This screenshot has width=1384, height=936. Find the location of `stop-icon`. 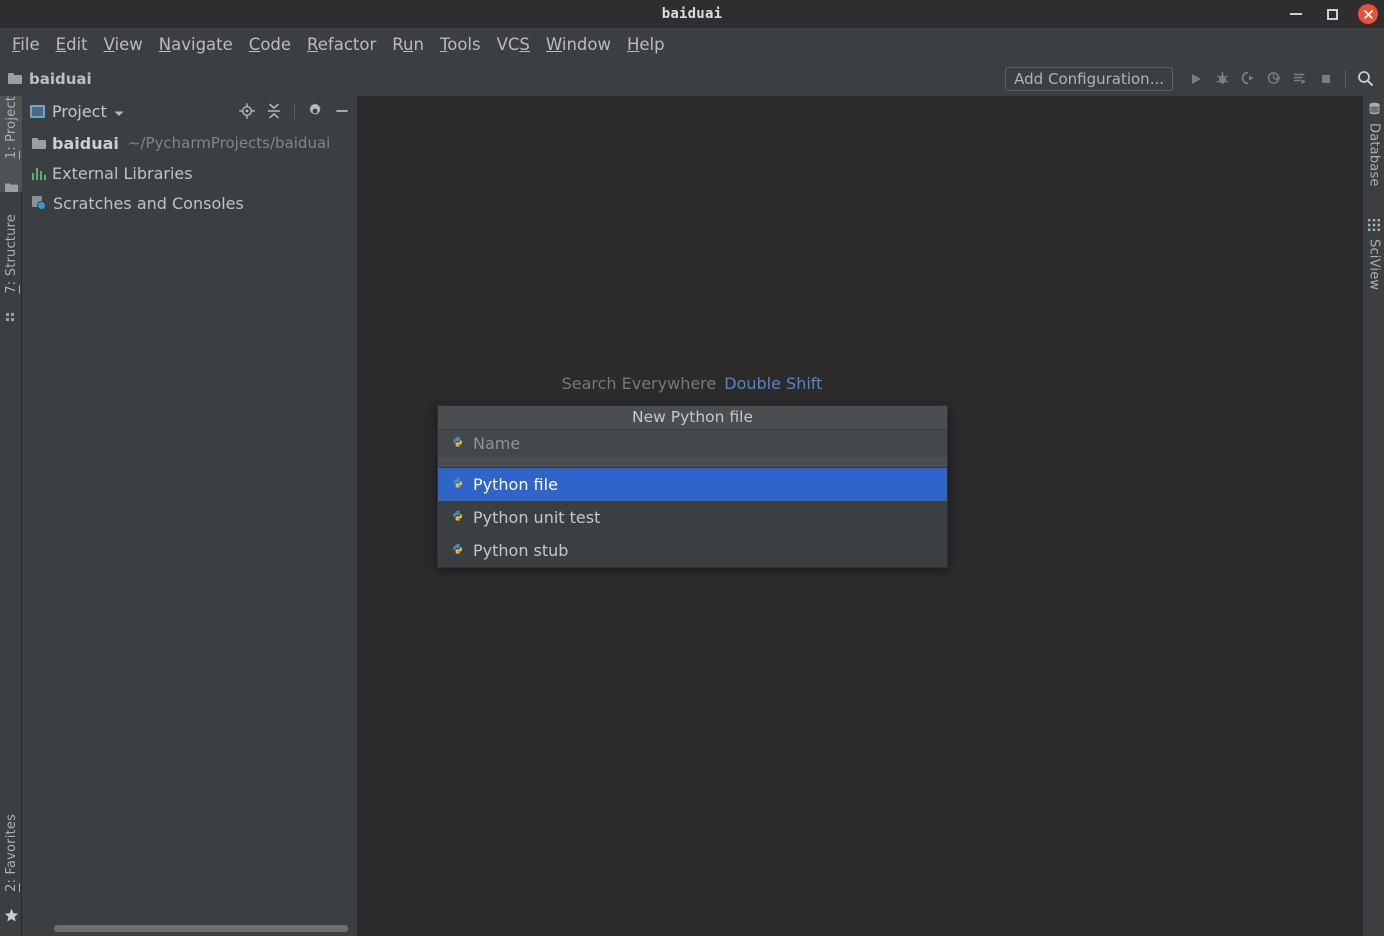

stop-icon is located at coordinates (1326, 78).